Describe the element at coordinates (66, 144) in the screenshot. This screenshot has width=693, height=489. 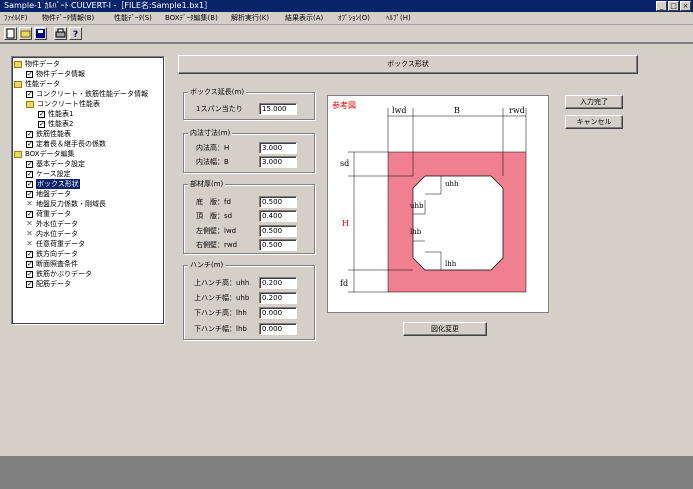
I see `tree-node: ✓ 定着長＆継手長の係数` at that location.